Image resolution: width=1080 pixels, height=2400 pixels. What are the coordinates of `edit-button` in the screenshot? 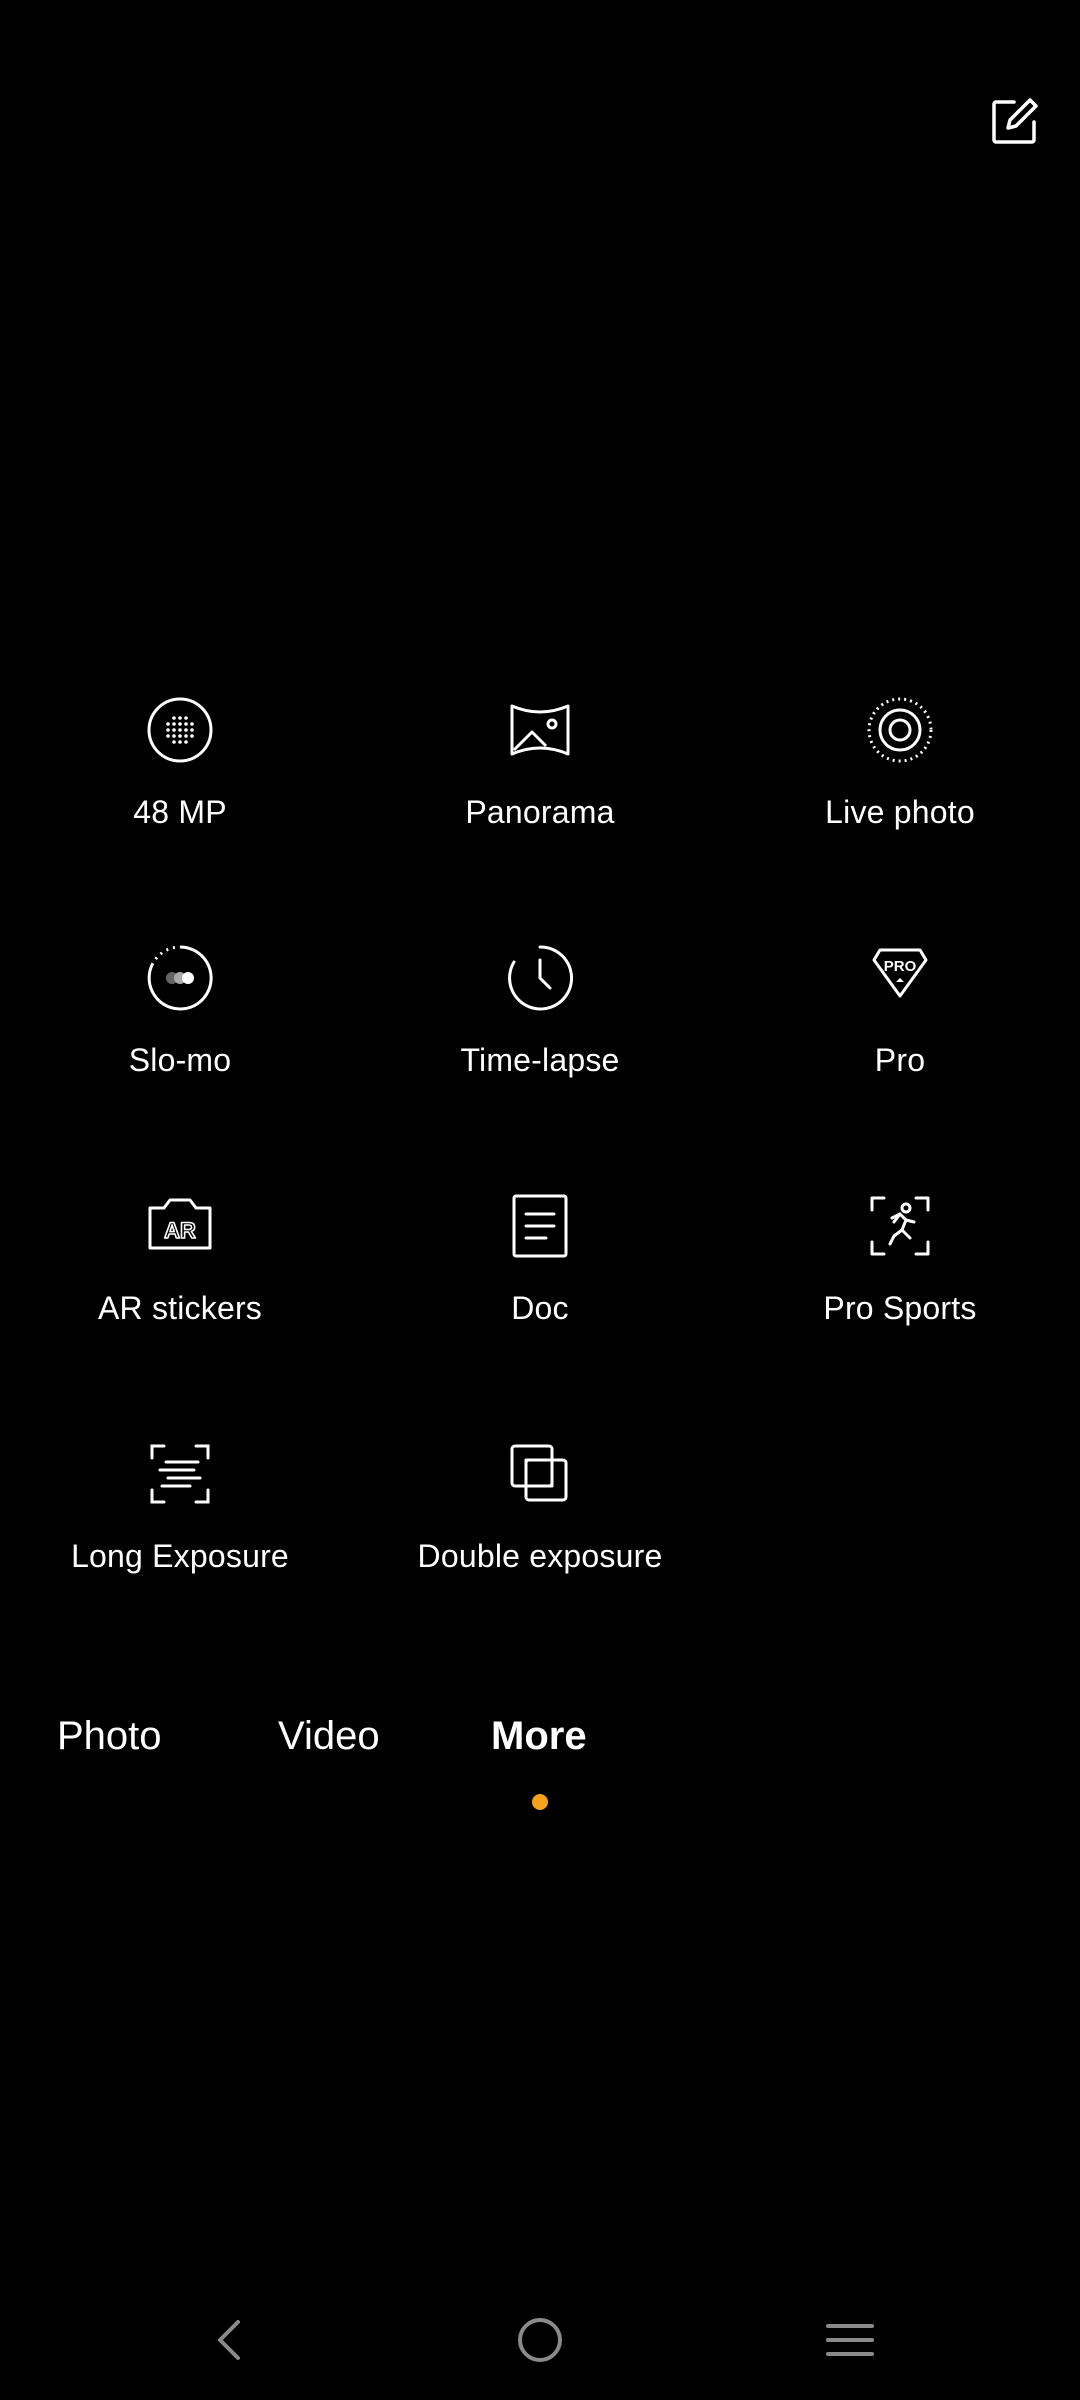 It's located at (1014, 122).